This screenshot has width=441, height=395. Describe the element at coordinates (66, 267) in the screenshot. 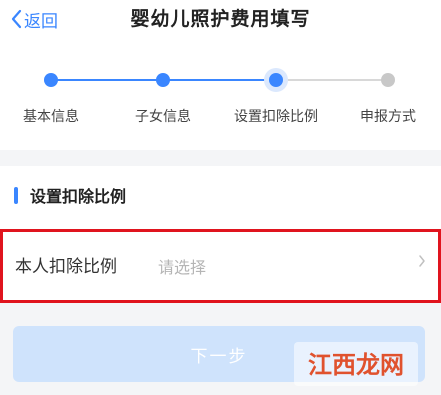

I see `deduction-ratio-label: 本人扣除比例` at that location.